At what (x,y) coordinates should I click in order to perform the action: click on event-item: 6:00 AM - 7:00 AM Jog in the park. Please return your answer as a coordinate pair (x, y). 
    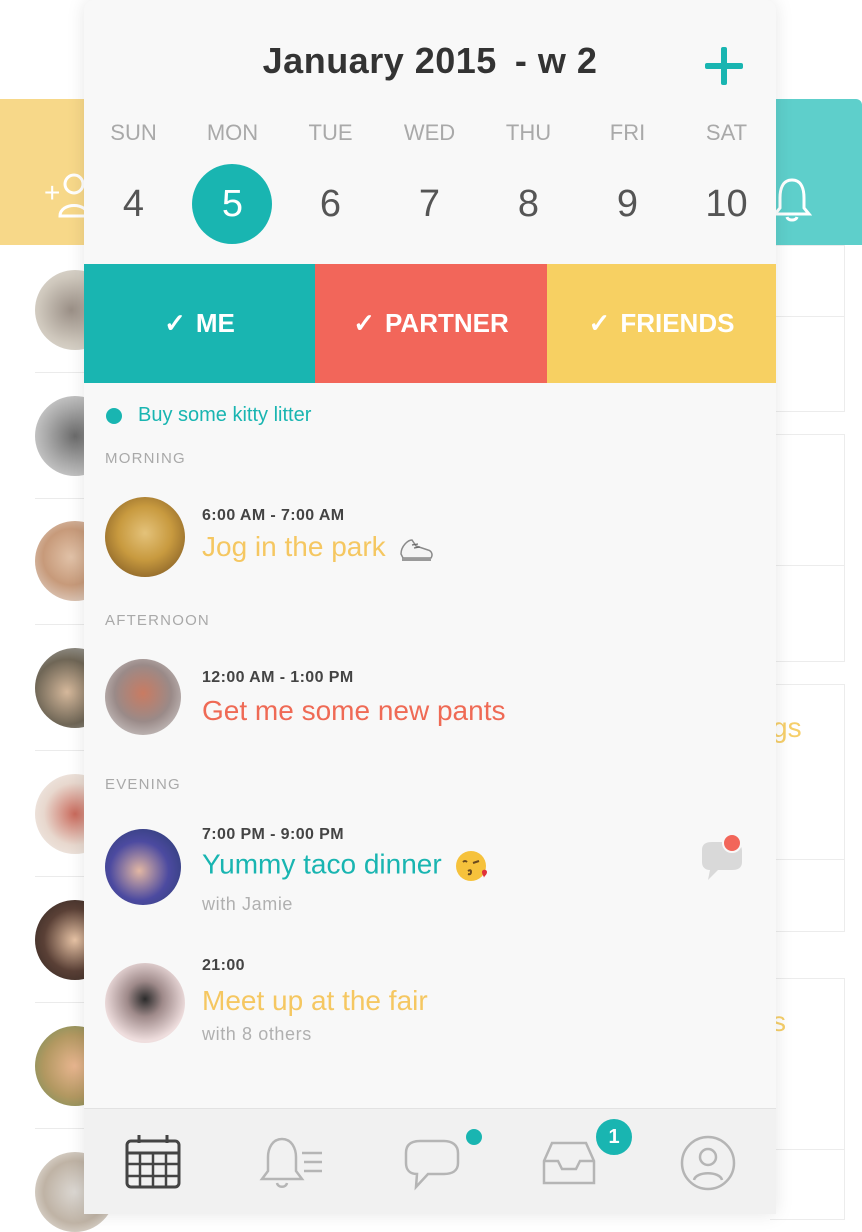
    Looking at the image, I should click on (435, 538).